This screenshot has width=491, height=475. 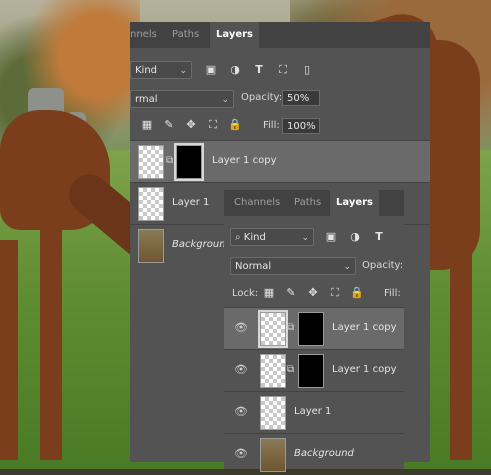 I want to click on shape-filter-icon: ⛶, so click(x=283, y=70).